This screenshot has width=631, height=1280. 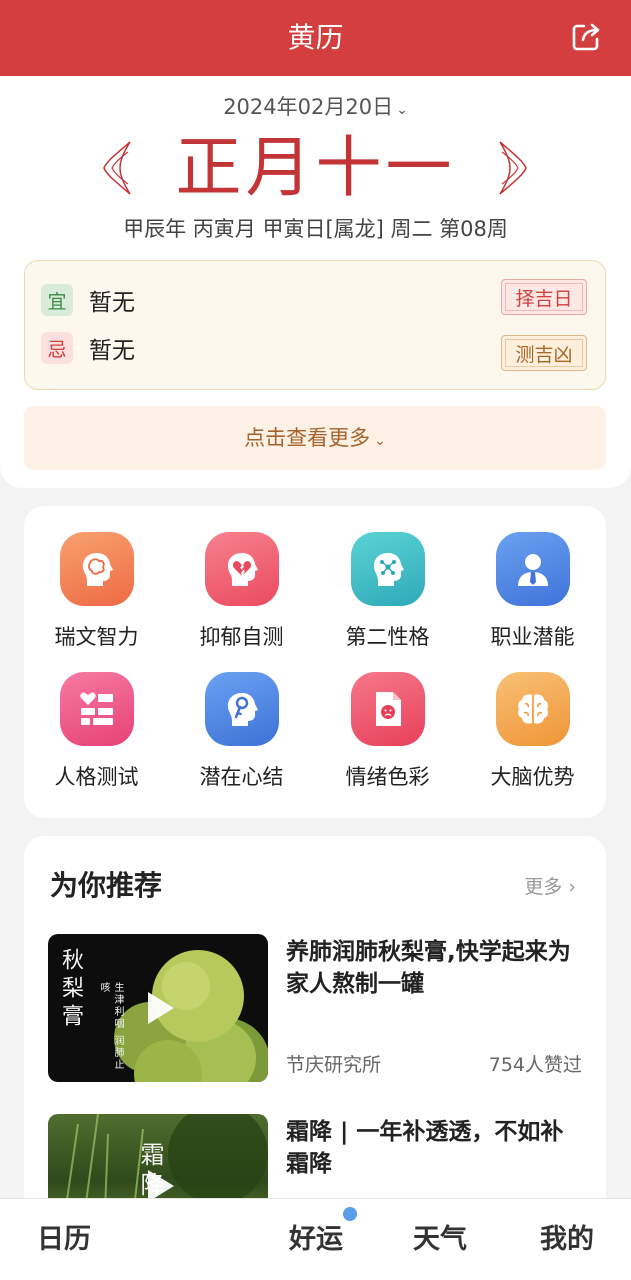 I want to click on feature-personality-test: 人格测试, so click(x=96, y=717).